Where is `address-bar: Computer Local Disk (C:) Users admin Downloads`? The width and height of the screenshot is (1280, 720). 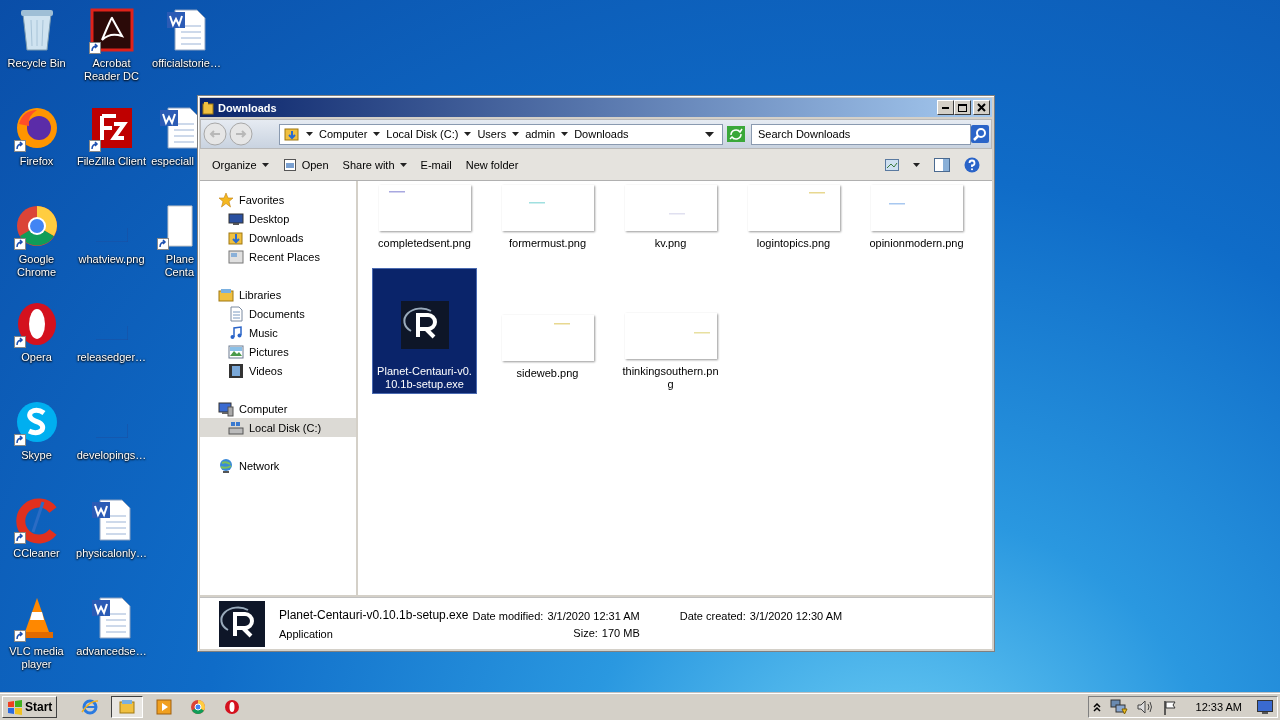 address-bar: Computer Local Disk (C:) Users admin Downloads is located at coordinates (501, 134).